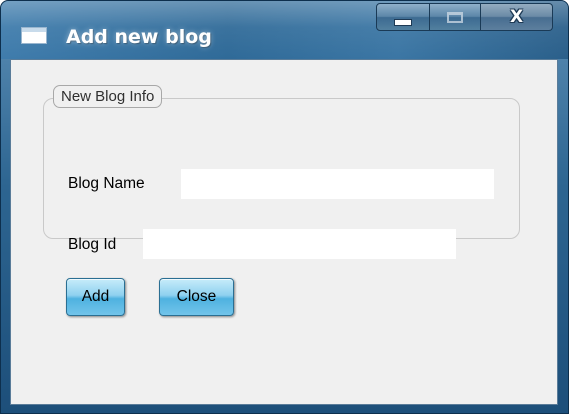 This screenshot has height=414, width=569. I want to click on close-button: Close, so click(196, 297).